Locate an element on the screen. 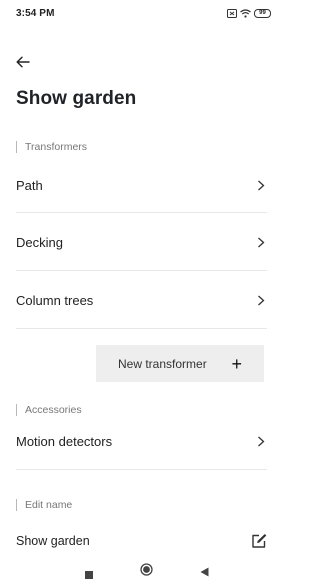 The width and height of the screenshot is (320, 584). battery-level: 99 is located at coordinates (262, 13).